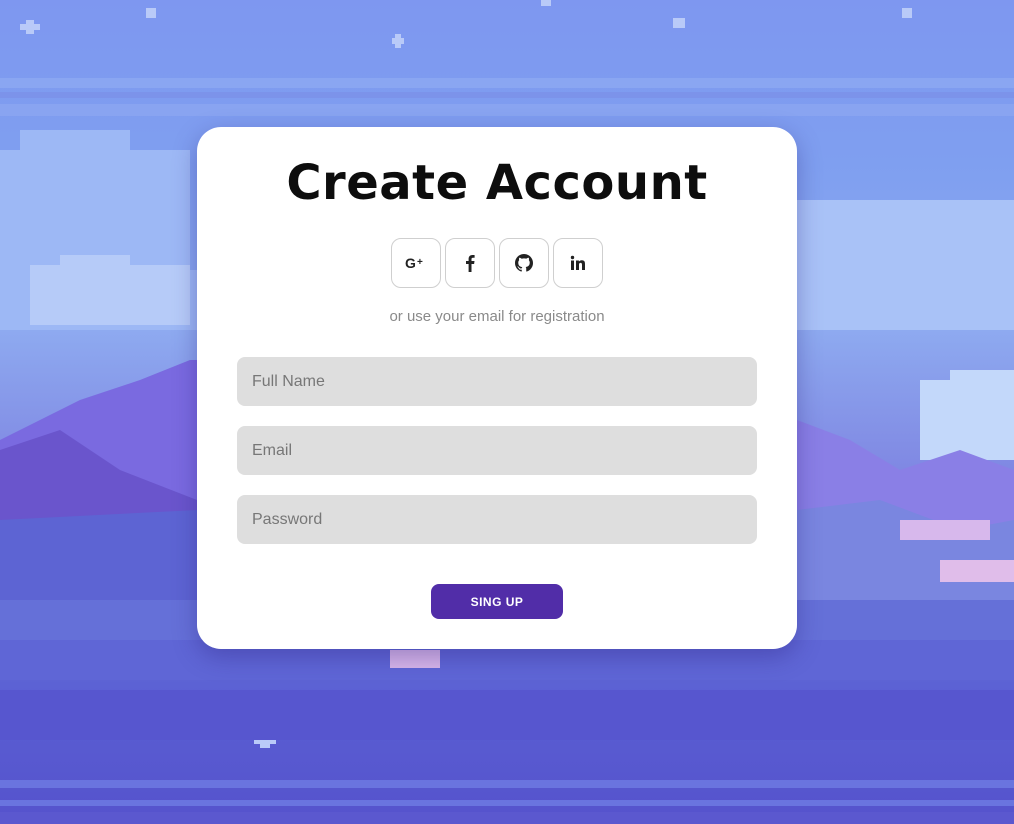  I want to click on github-icon, so click(524, 263).